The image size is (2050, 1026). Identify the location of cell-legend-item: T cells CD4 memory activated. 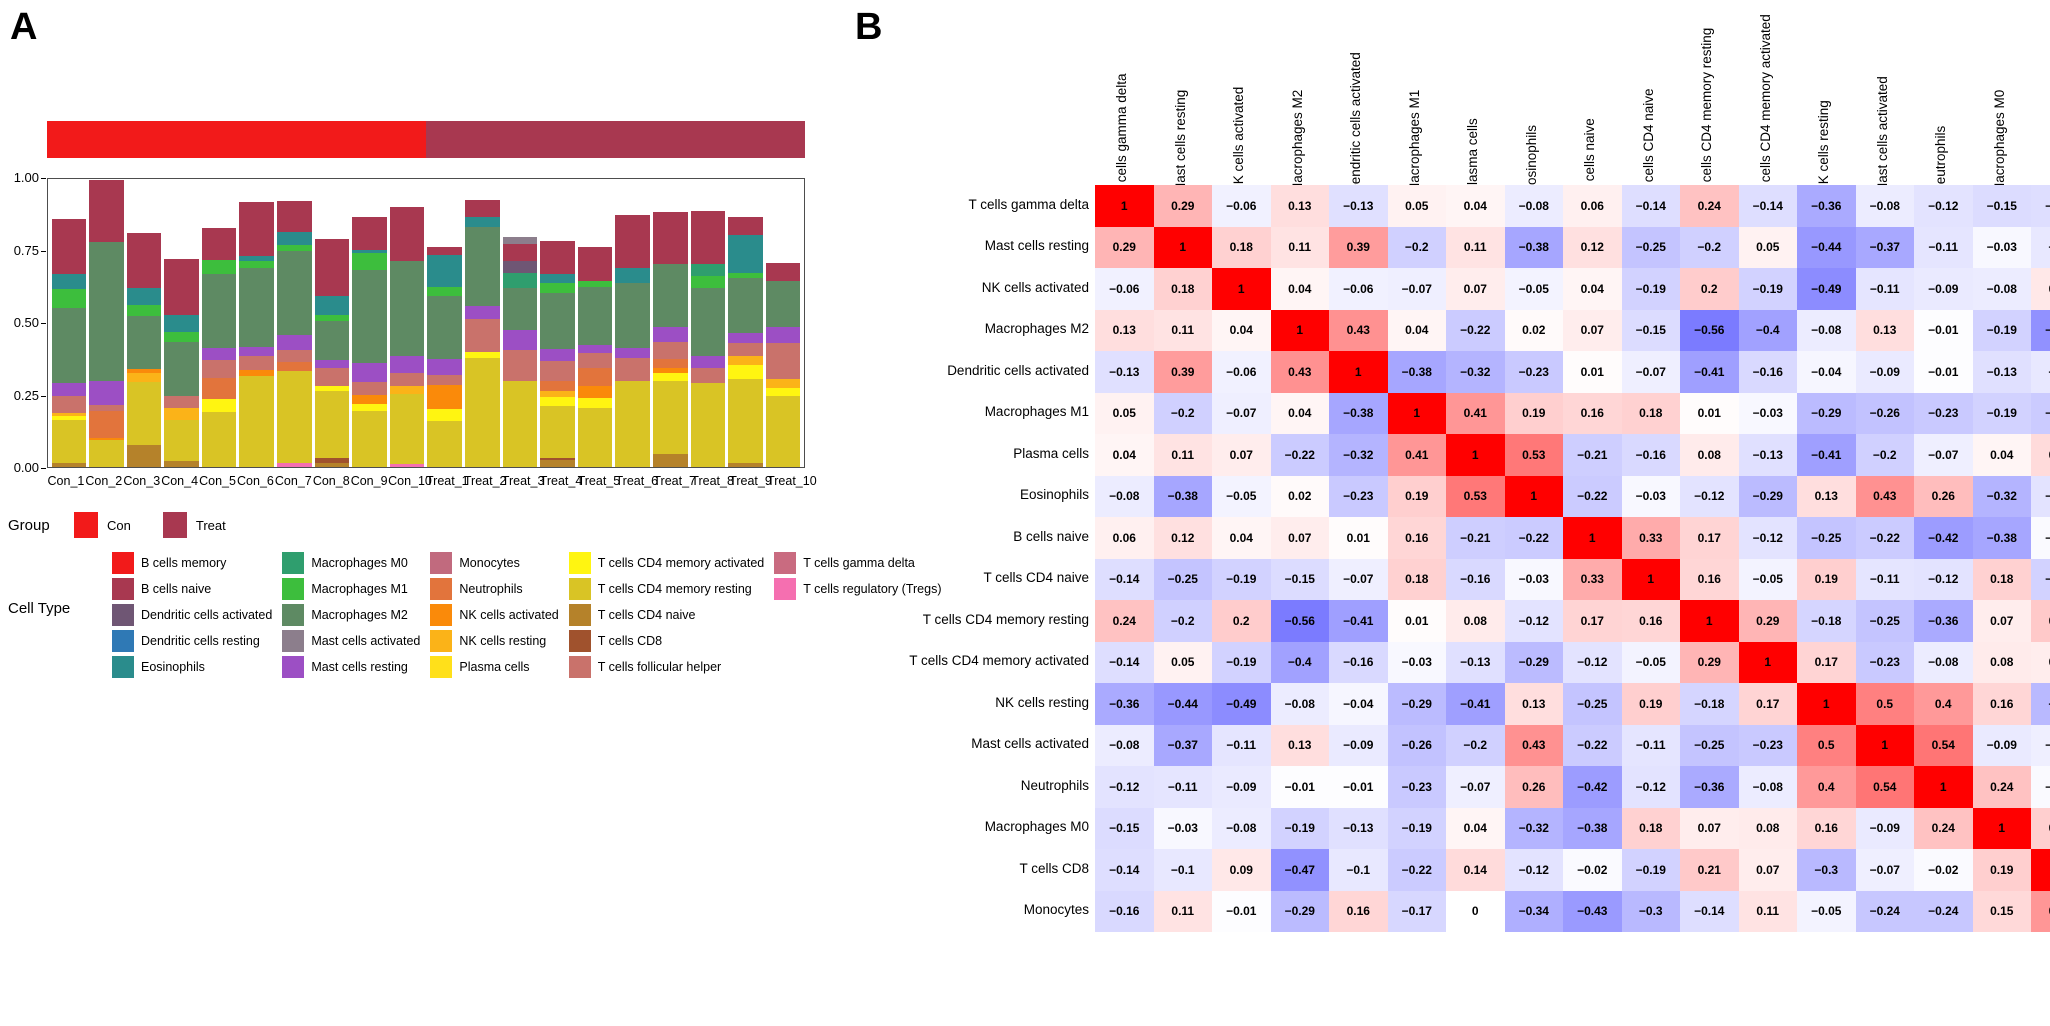
(666, 563).